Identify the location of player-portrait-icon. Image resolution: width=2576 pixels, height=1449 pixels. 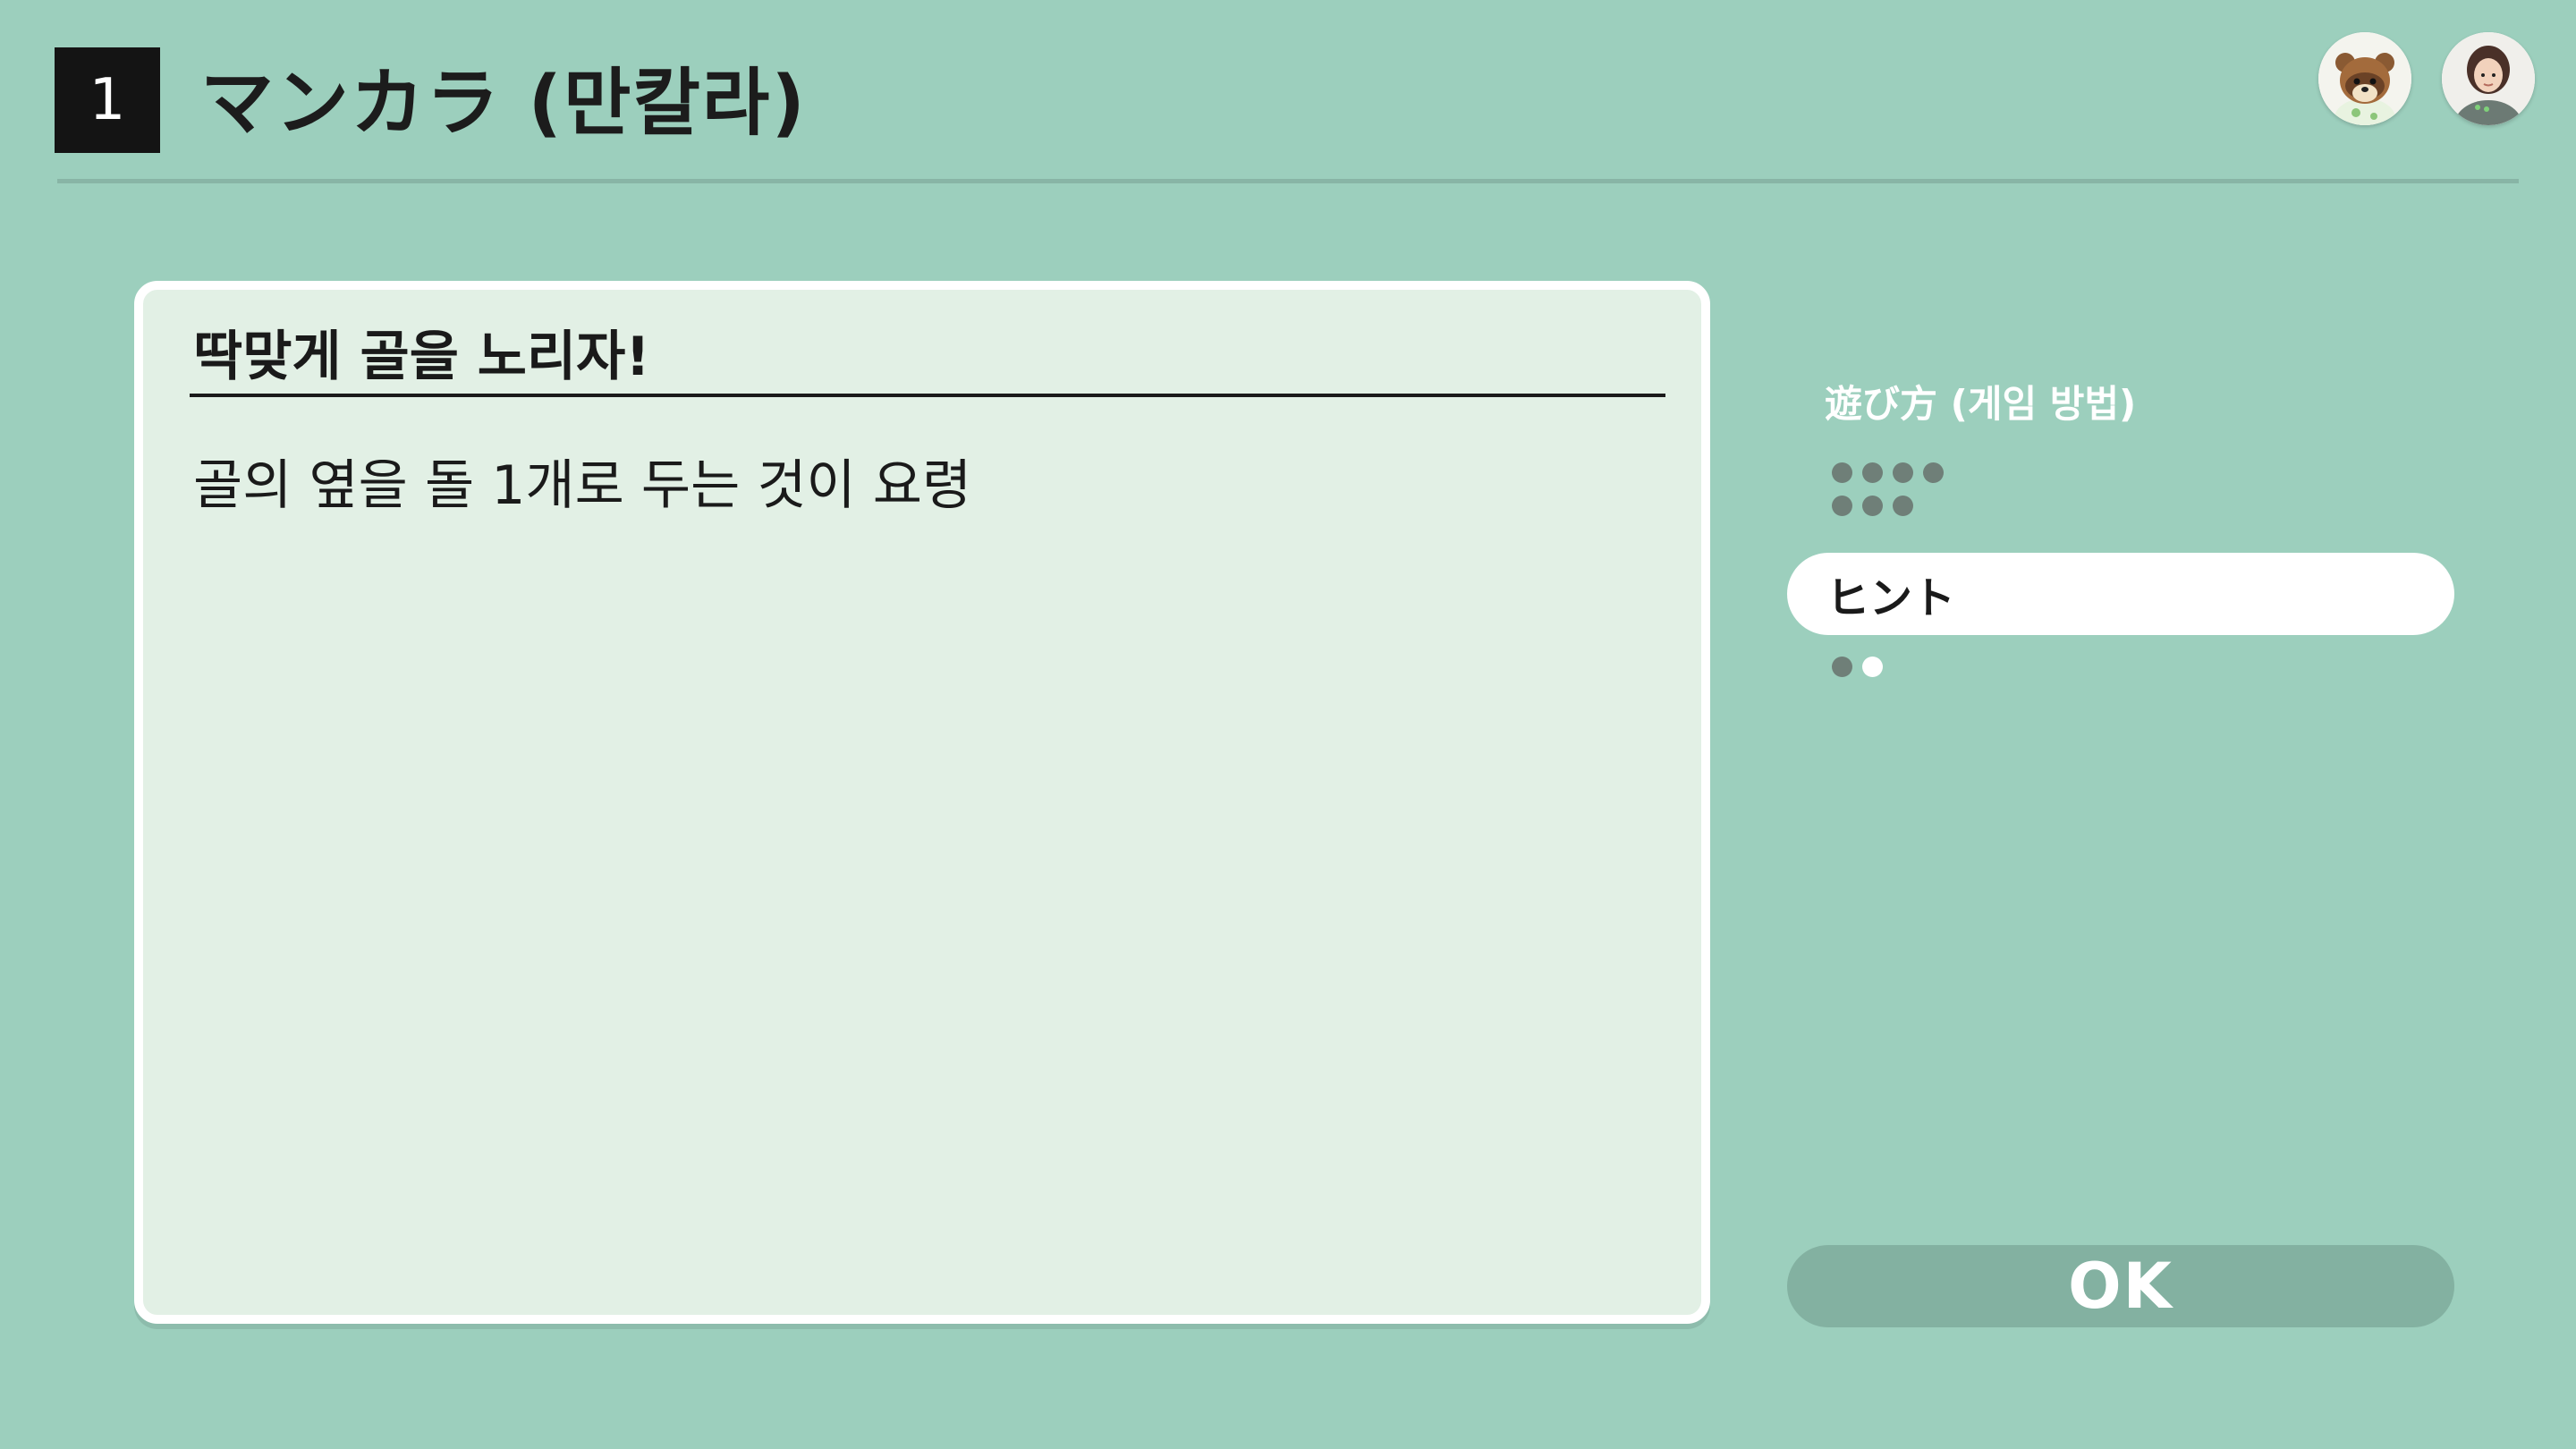
(2488, 78).